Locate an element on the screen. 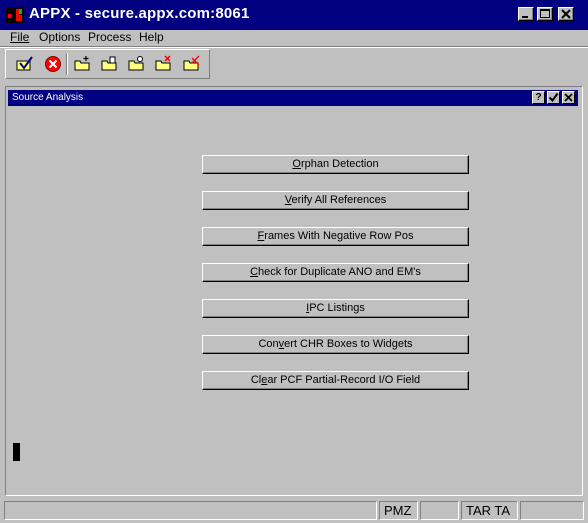  menu-options: Options is located at coordinates (59, 37).